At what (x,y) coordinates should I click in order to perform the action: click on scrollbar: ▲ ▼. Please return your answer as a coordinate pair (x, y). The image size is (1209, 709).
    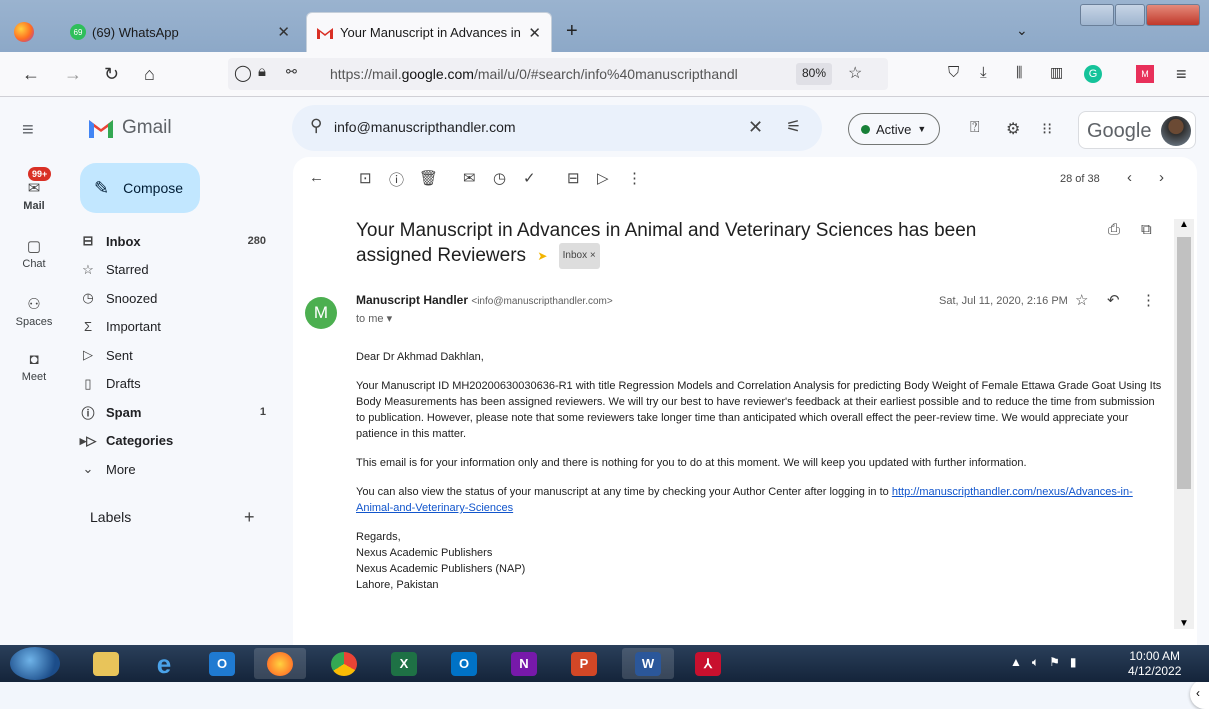
    Looking at the image, I should click on (1184, 424).